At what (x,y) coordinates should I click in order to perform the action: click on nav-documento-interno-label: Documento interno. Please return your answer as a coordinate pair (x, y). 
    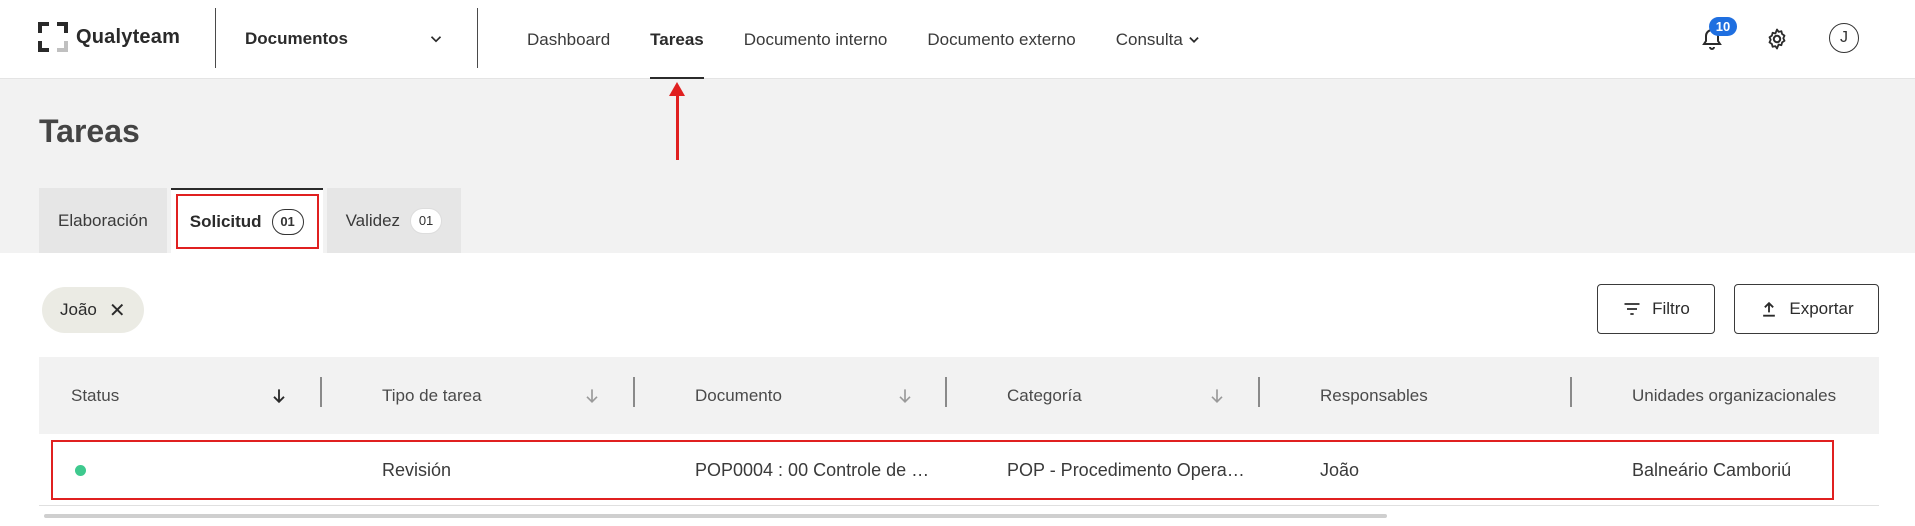
    Looking at the image, I should click on (815, 39).